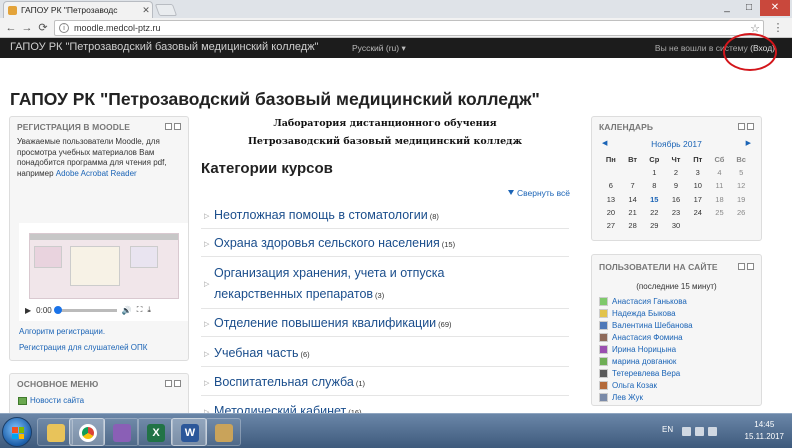 The height and width of the screenshot is (448, 792). What do you see at coordinates (647, 337) in the screenshot?
I see `user-name-link: Анастасия Фомина` at bounding box center [647, 337].